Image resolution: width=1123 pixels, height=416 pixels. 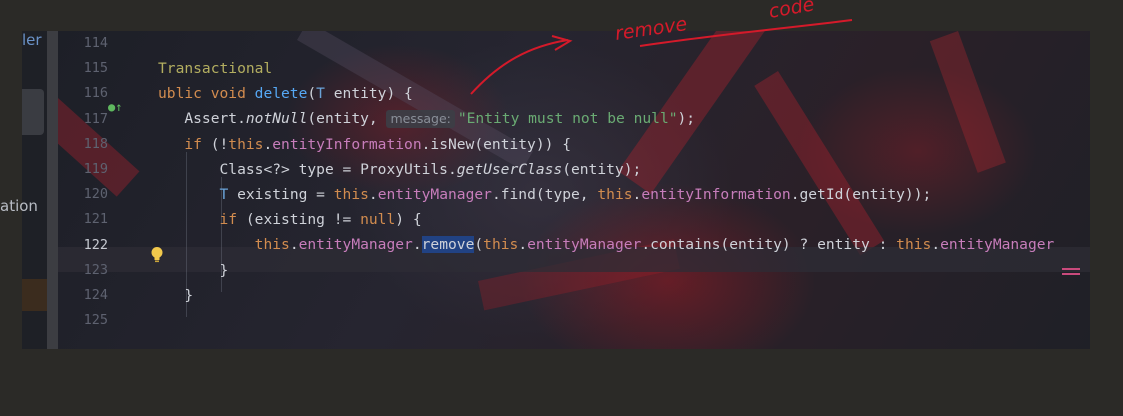 I want to click on static-method-token: getUserClass, so click(x=509, y=169).